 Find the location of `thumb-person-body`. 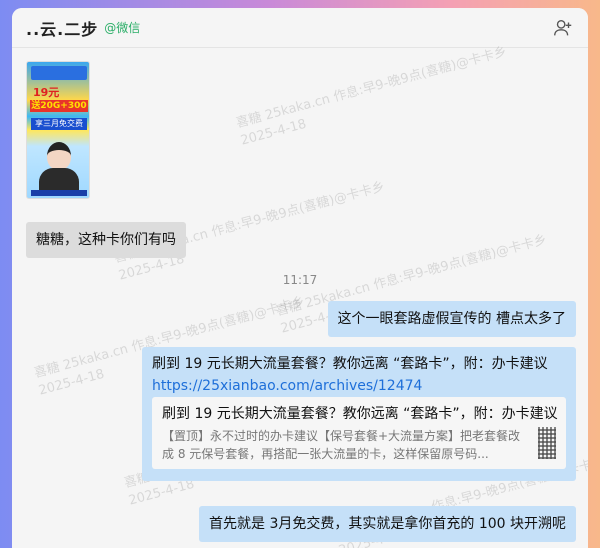

thumb-person-body is located at coordinates (59, 179).